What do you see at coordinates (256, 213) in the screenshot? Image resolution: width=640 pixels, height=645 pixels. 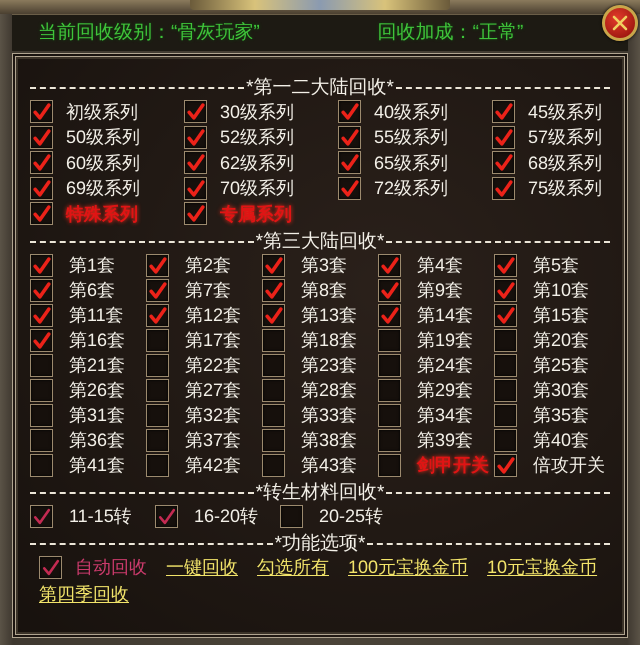 I see `series-label: 专属系列` at bounding box center [256, 213].